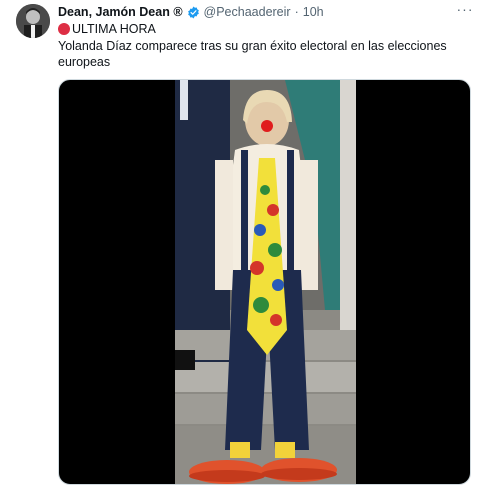  Describe the element at coordinates (64, 29) in the screenshot. I see `red-circle-emoji-icon` at that location.